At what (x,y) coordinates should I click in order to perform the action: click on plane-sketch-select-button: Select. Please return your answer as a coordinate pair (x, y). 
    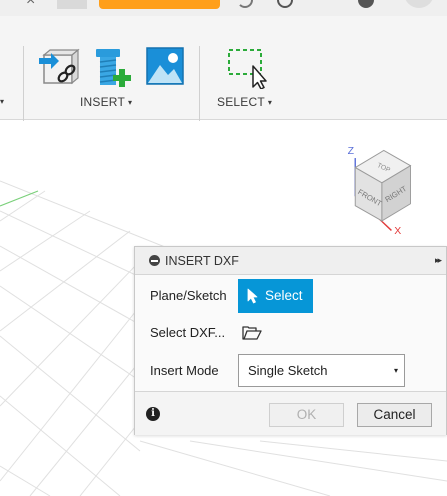
    Looking at the image, I should click on (275, 296).